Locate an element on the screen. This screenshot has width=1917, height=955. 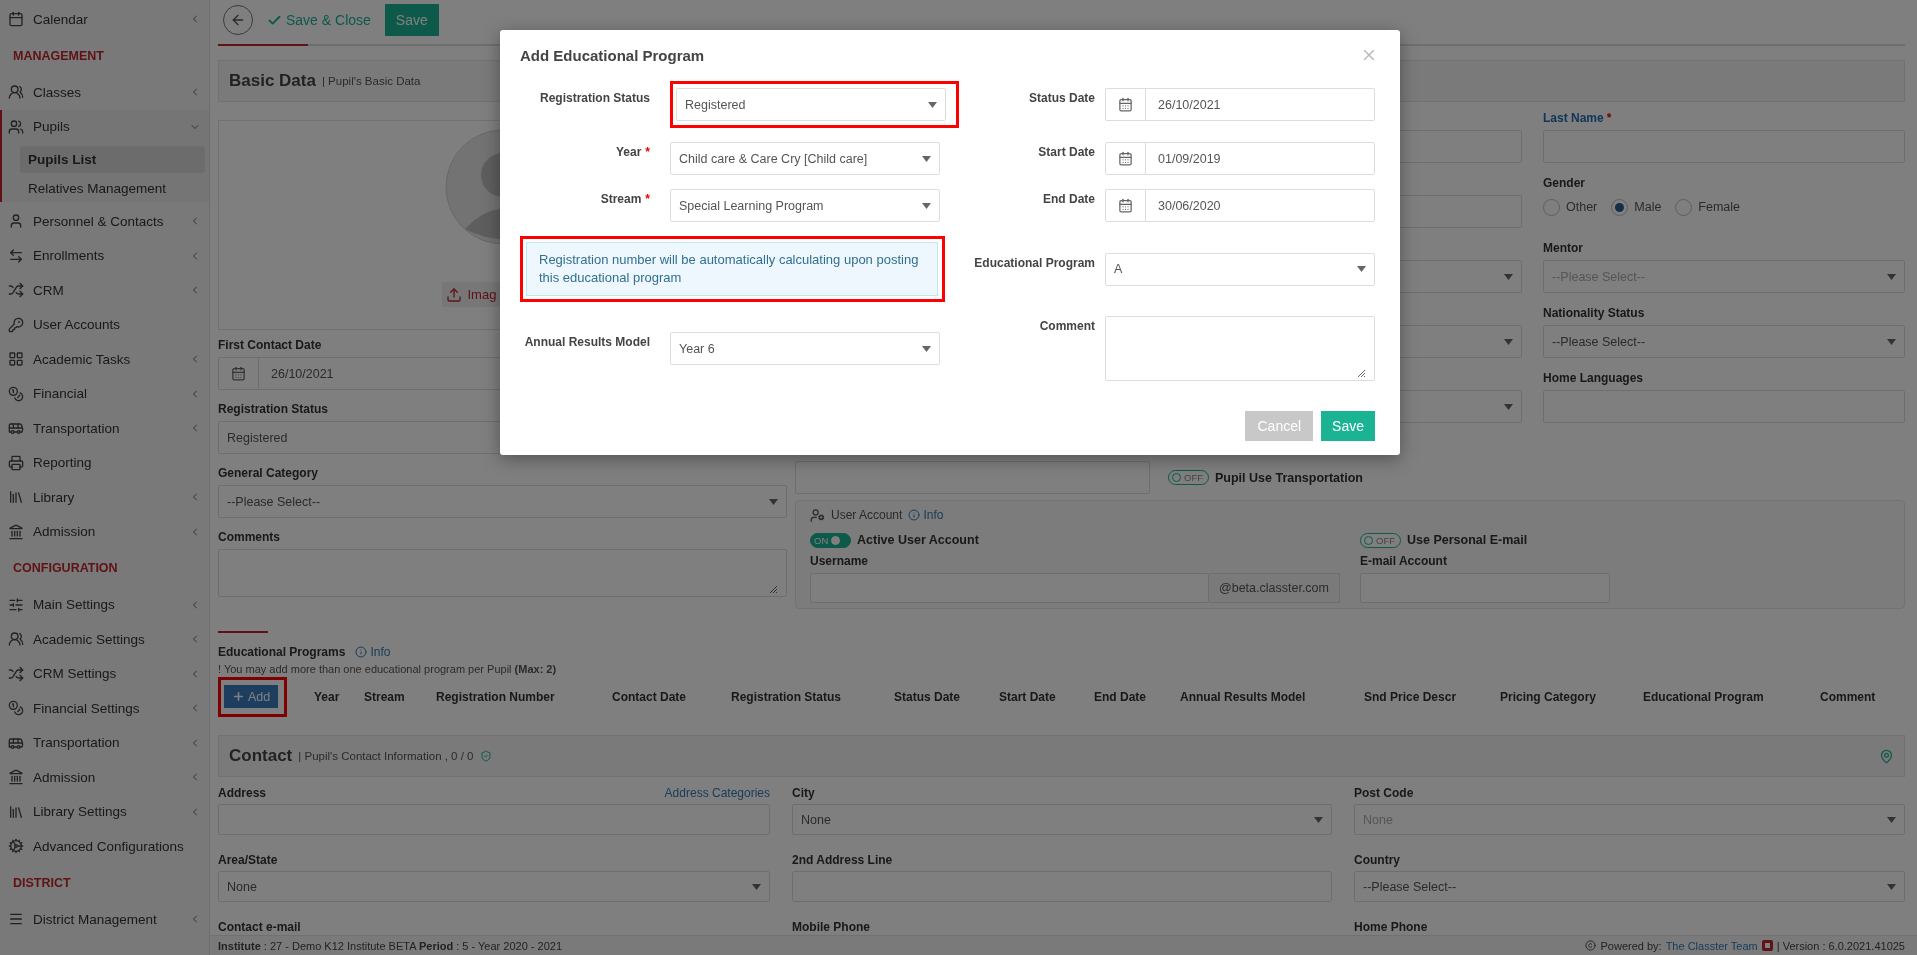
nav-item: Financial is located at coordinates (104, 393).